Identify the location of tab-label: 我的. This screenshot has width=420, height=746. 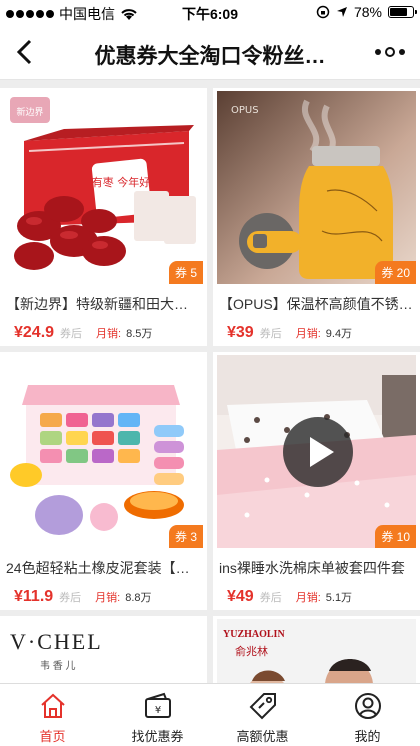
(367, 736).